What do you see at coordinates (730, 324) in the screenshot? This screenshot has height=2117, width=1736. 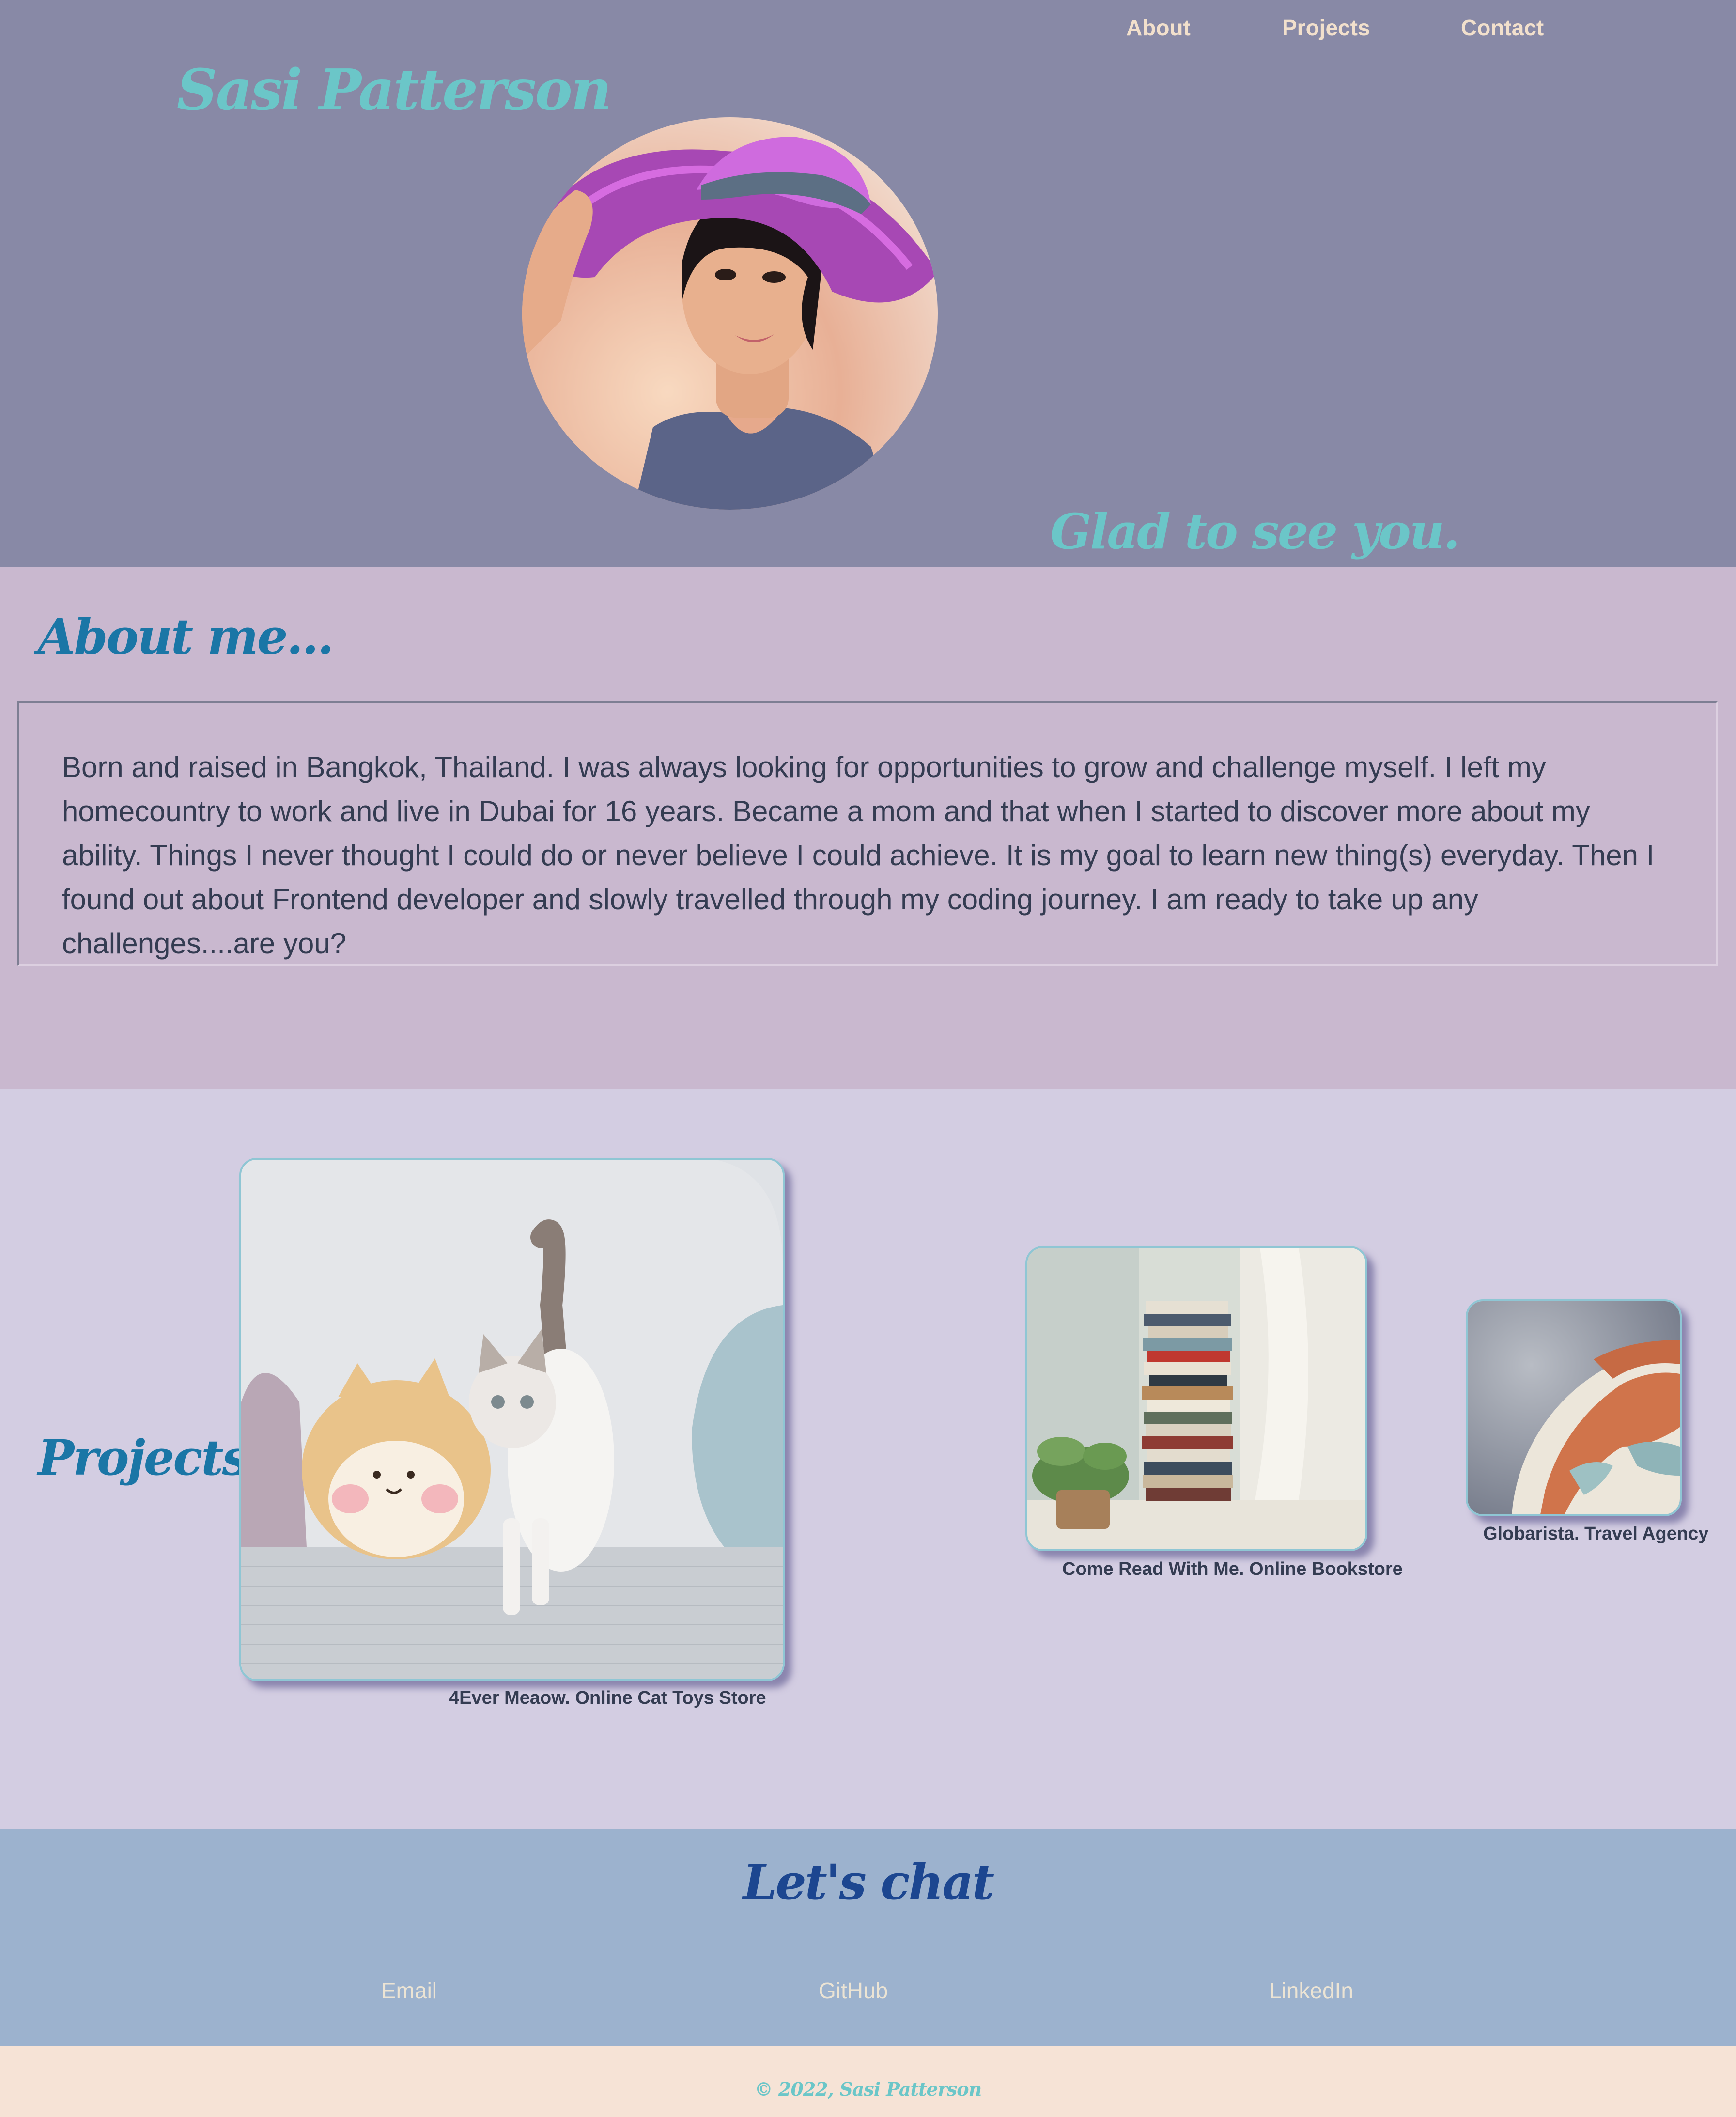 I see `avatar-illustration` at bounding box center [730, 324].